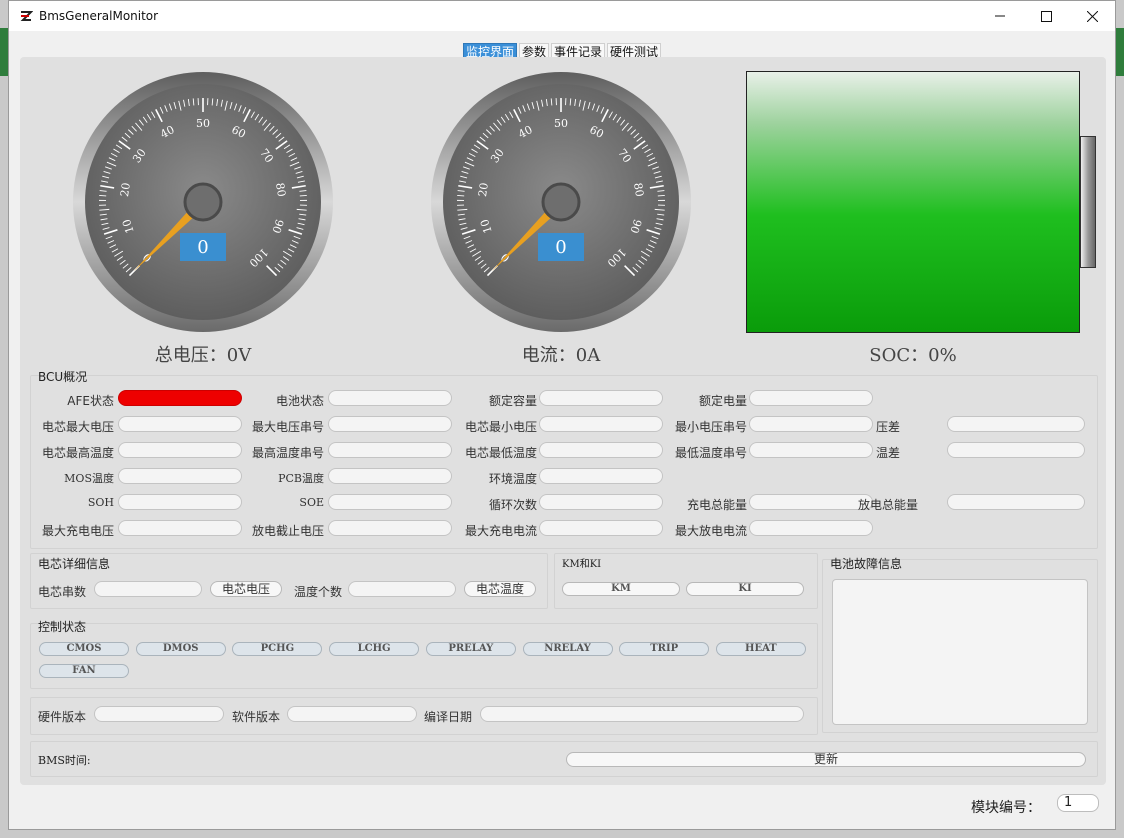 The image size is (1124, 838). I want to click on cell-count-field, so click(148, 589).